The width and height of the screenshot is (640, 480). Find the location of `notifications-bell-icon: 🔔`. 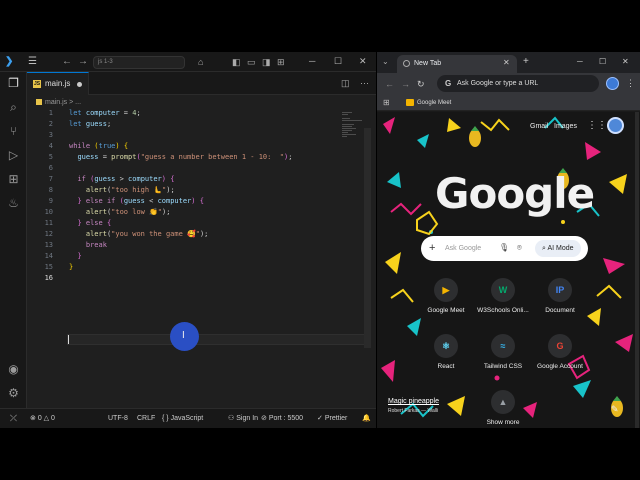

notifications-bell-icon: 🔔 is located at coordinates (366, 419).